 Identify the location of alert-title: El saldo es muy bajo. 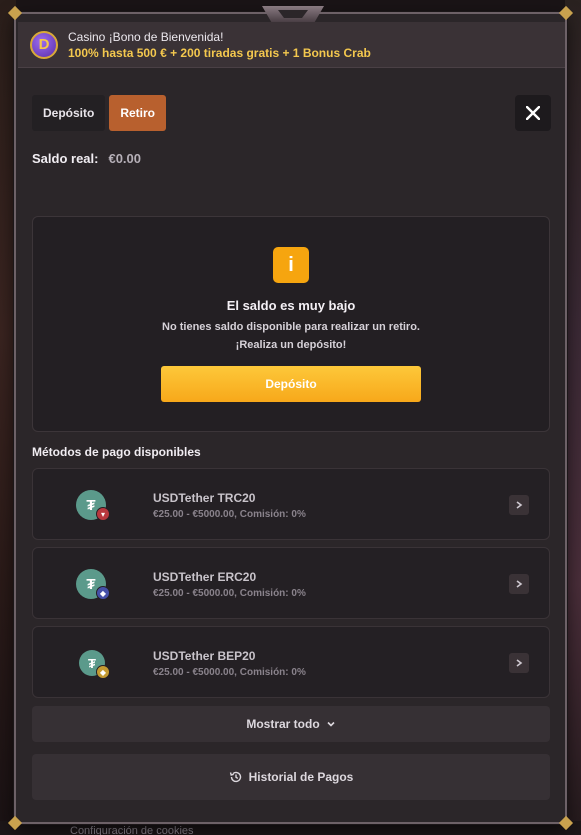
(291, 305).